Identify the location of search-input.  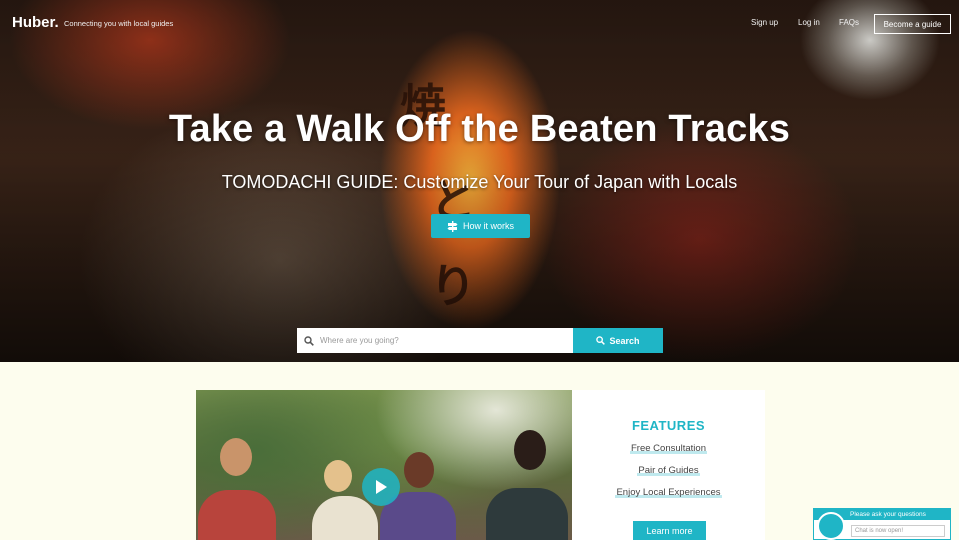
(440, 340).